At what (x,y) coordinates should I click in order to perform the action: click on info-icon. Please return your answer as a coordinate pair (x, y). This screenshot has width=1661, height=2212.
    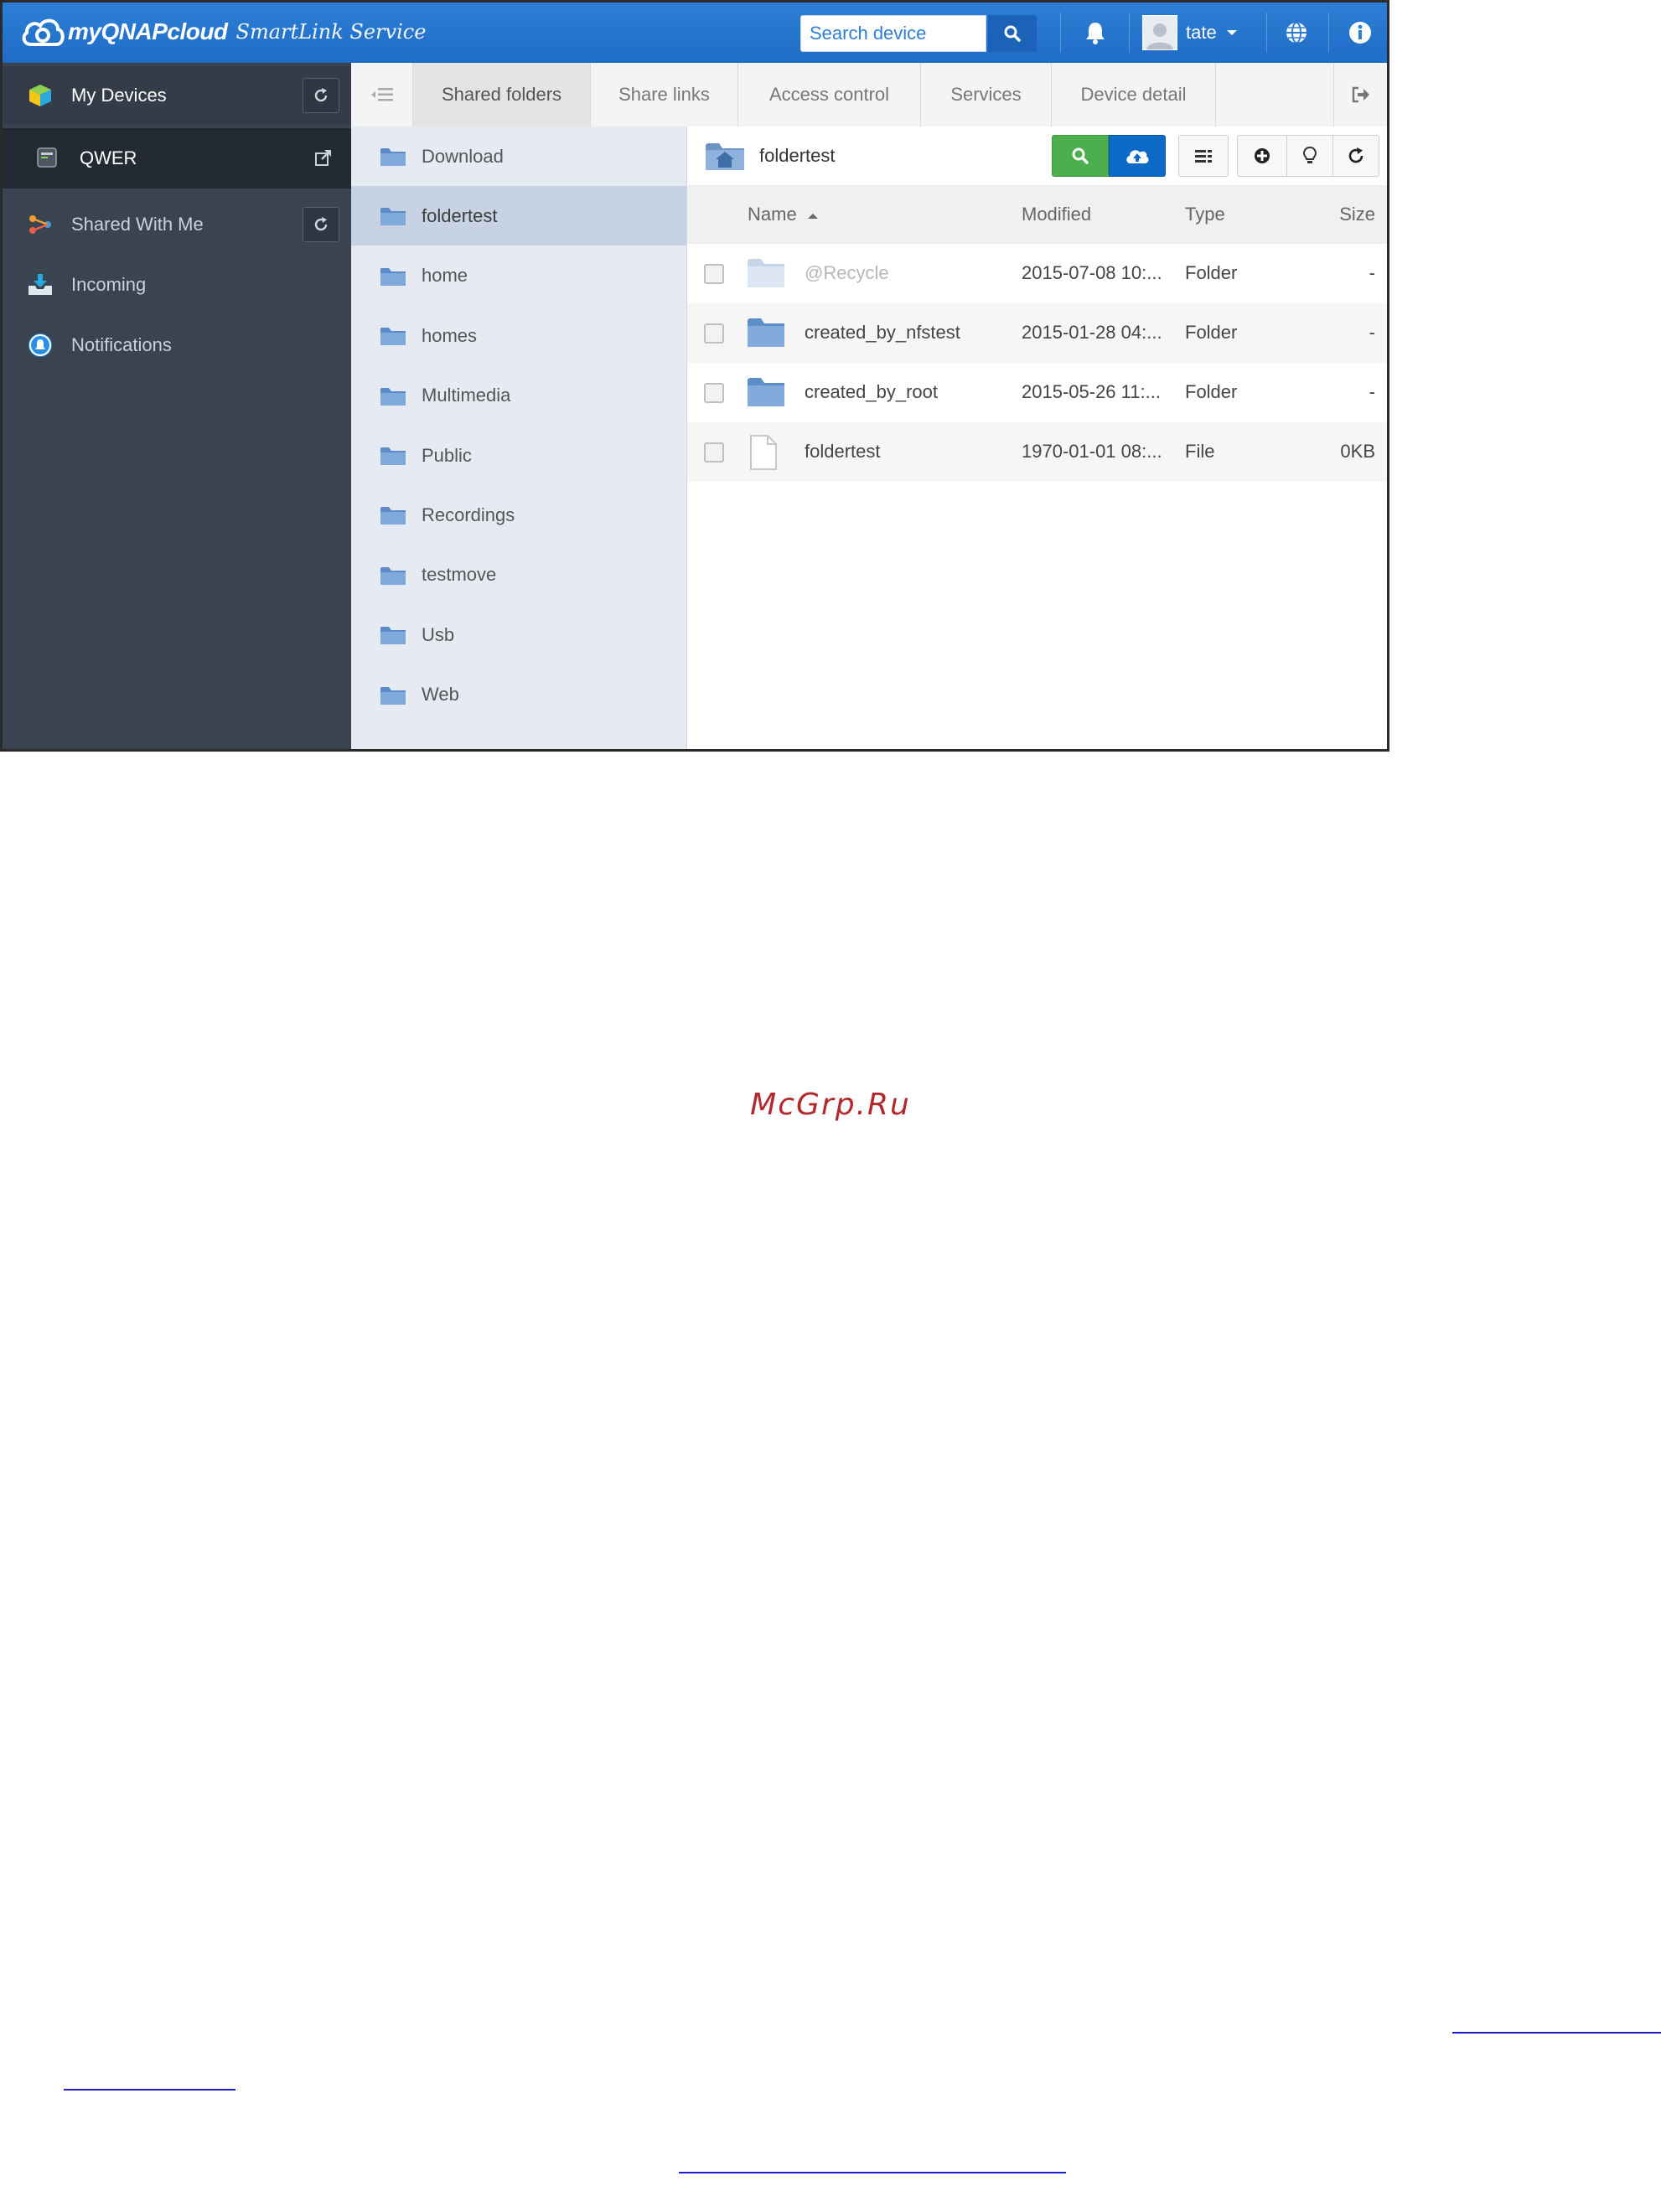
    Looking at the image, I should click on (1360, 33).